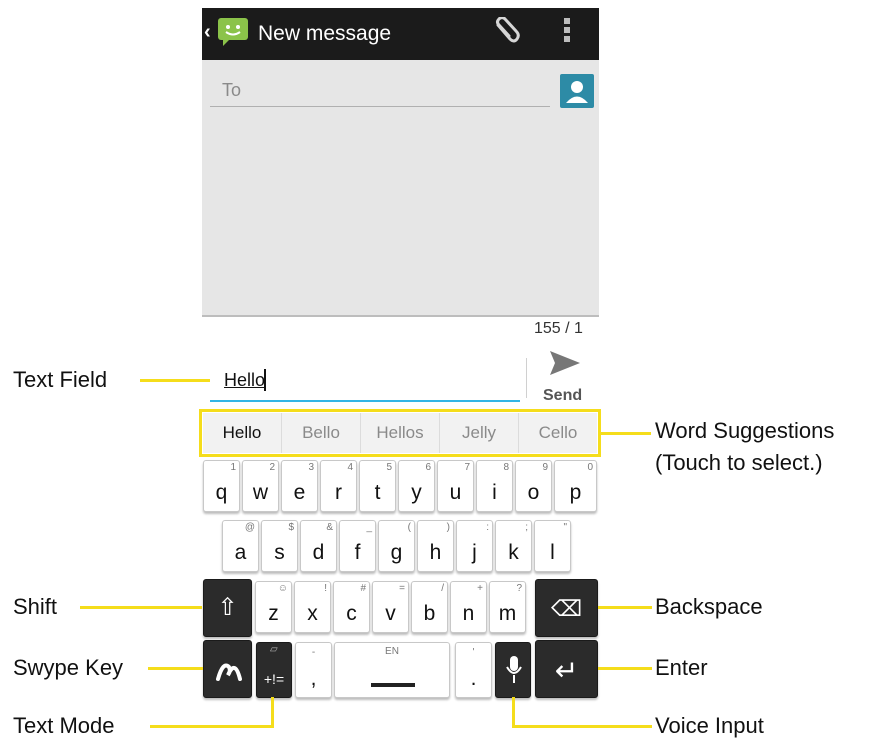 Image resolution: width=893 pixels, height=749 pixels. Describe the element at coordinates (467, 467) in the screenshot. I see `key-alt-label: 7` at that location.